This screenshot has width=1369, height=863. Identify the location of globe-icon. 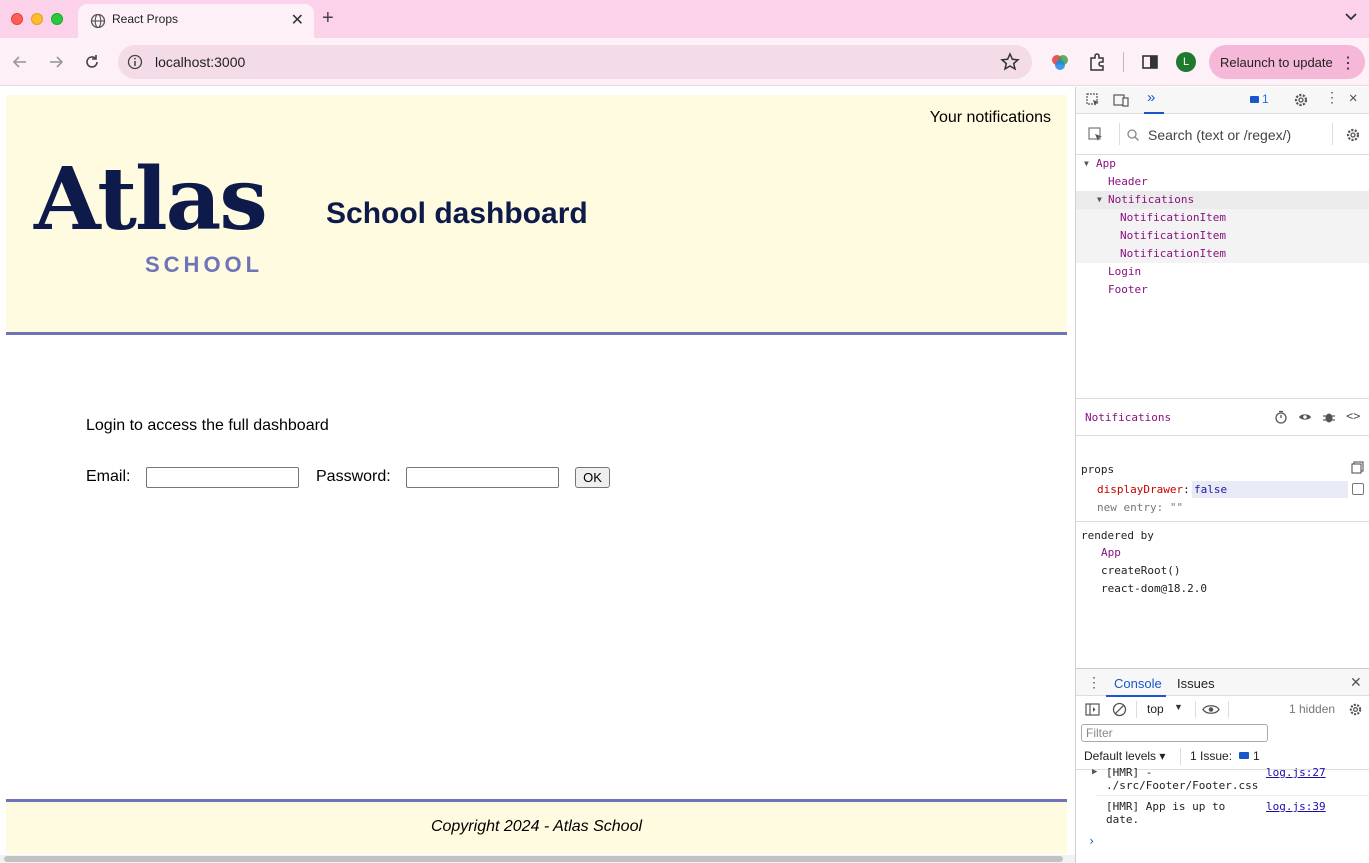
(98, 21).